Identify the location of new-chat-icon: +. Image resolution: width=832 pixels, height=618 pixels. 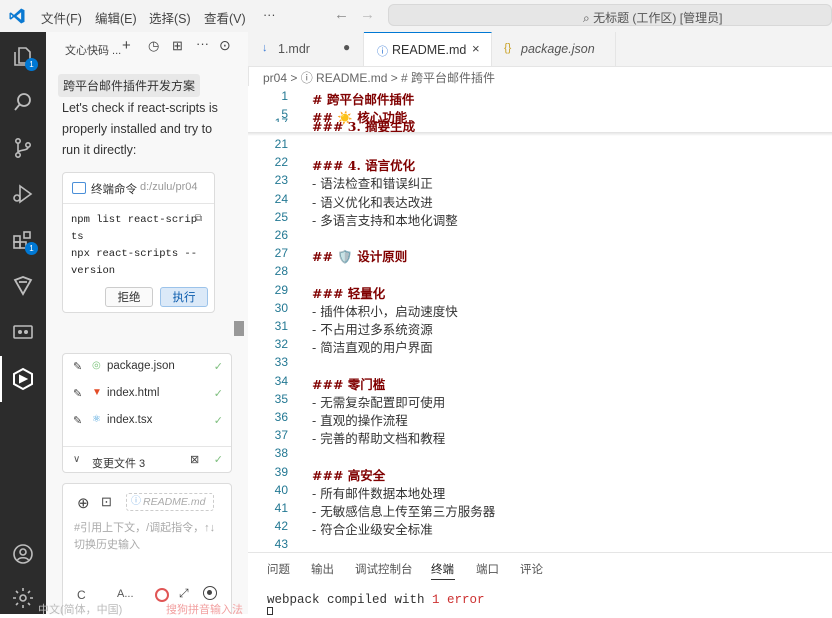
(126, 45).